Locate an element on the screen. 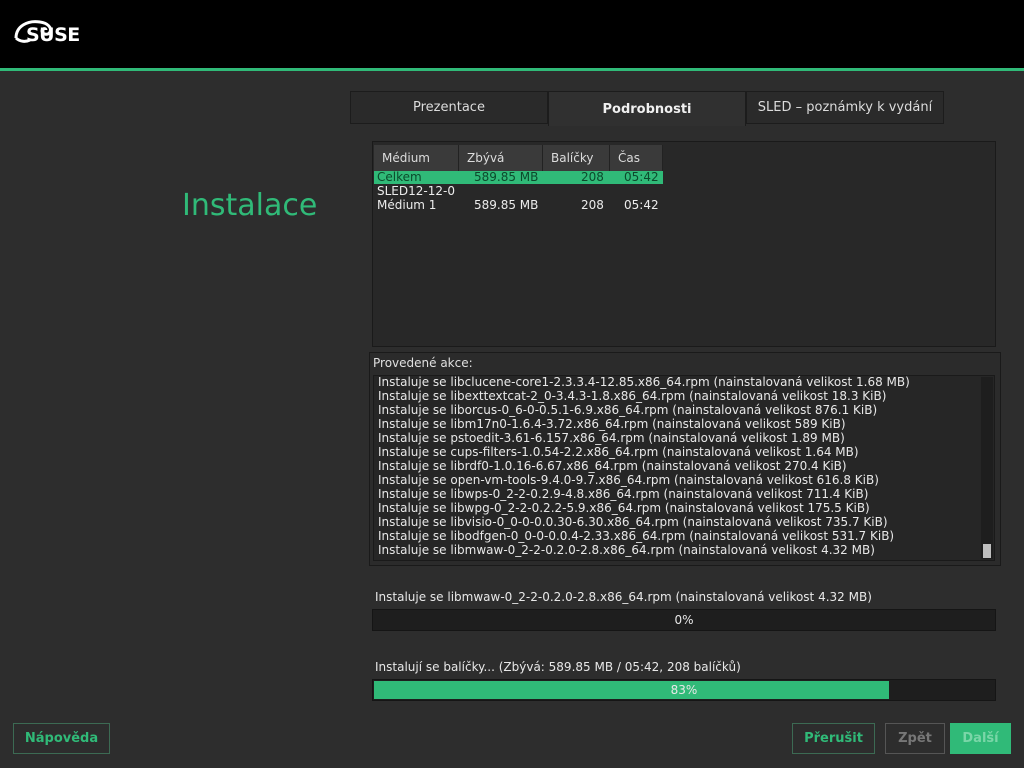  next-button: Další is located at coordinates (980, 738).